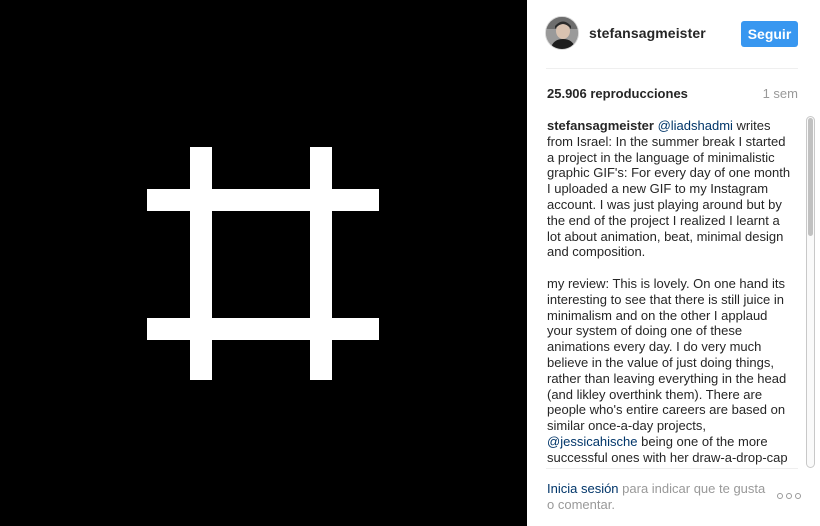 The image size is (820, 526). What do you see at coordinates (617, 93) in the screenshot?
I see `view-count: 25.906 reproducciones` at bounding box center [617, 93].